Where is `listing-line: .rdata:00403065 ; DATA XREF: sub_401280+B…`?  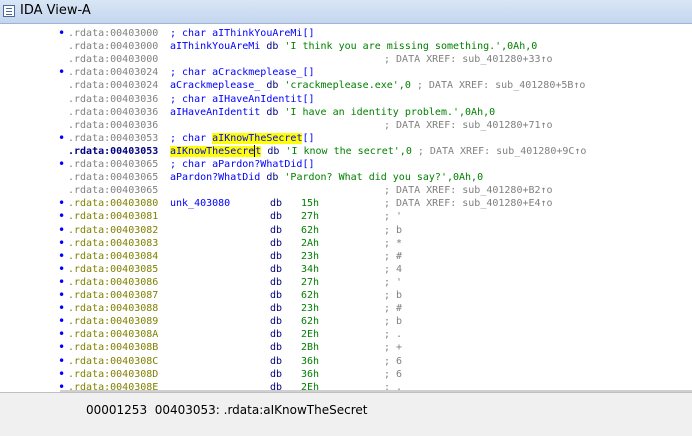 listing-line: .rdata:00403065 ; DATA XREF: sub_401280+B… is located at coordinates (346, 191).